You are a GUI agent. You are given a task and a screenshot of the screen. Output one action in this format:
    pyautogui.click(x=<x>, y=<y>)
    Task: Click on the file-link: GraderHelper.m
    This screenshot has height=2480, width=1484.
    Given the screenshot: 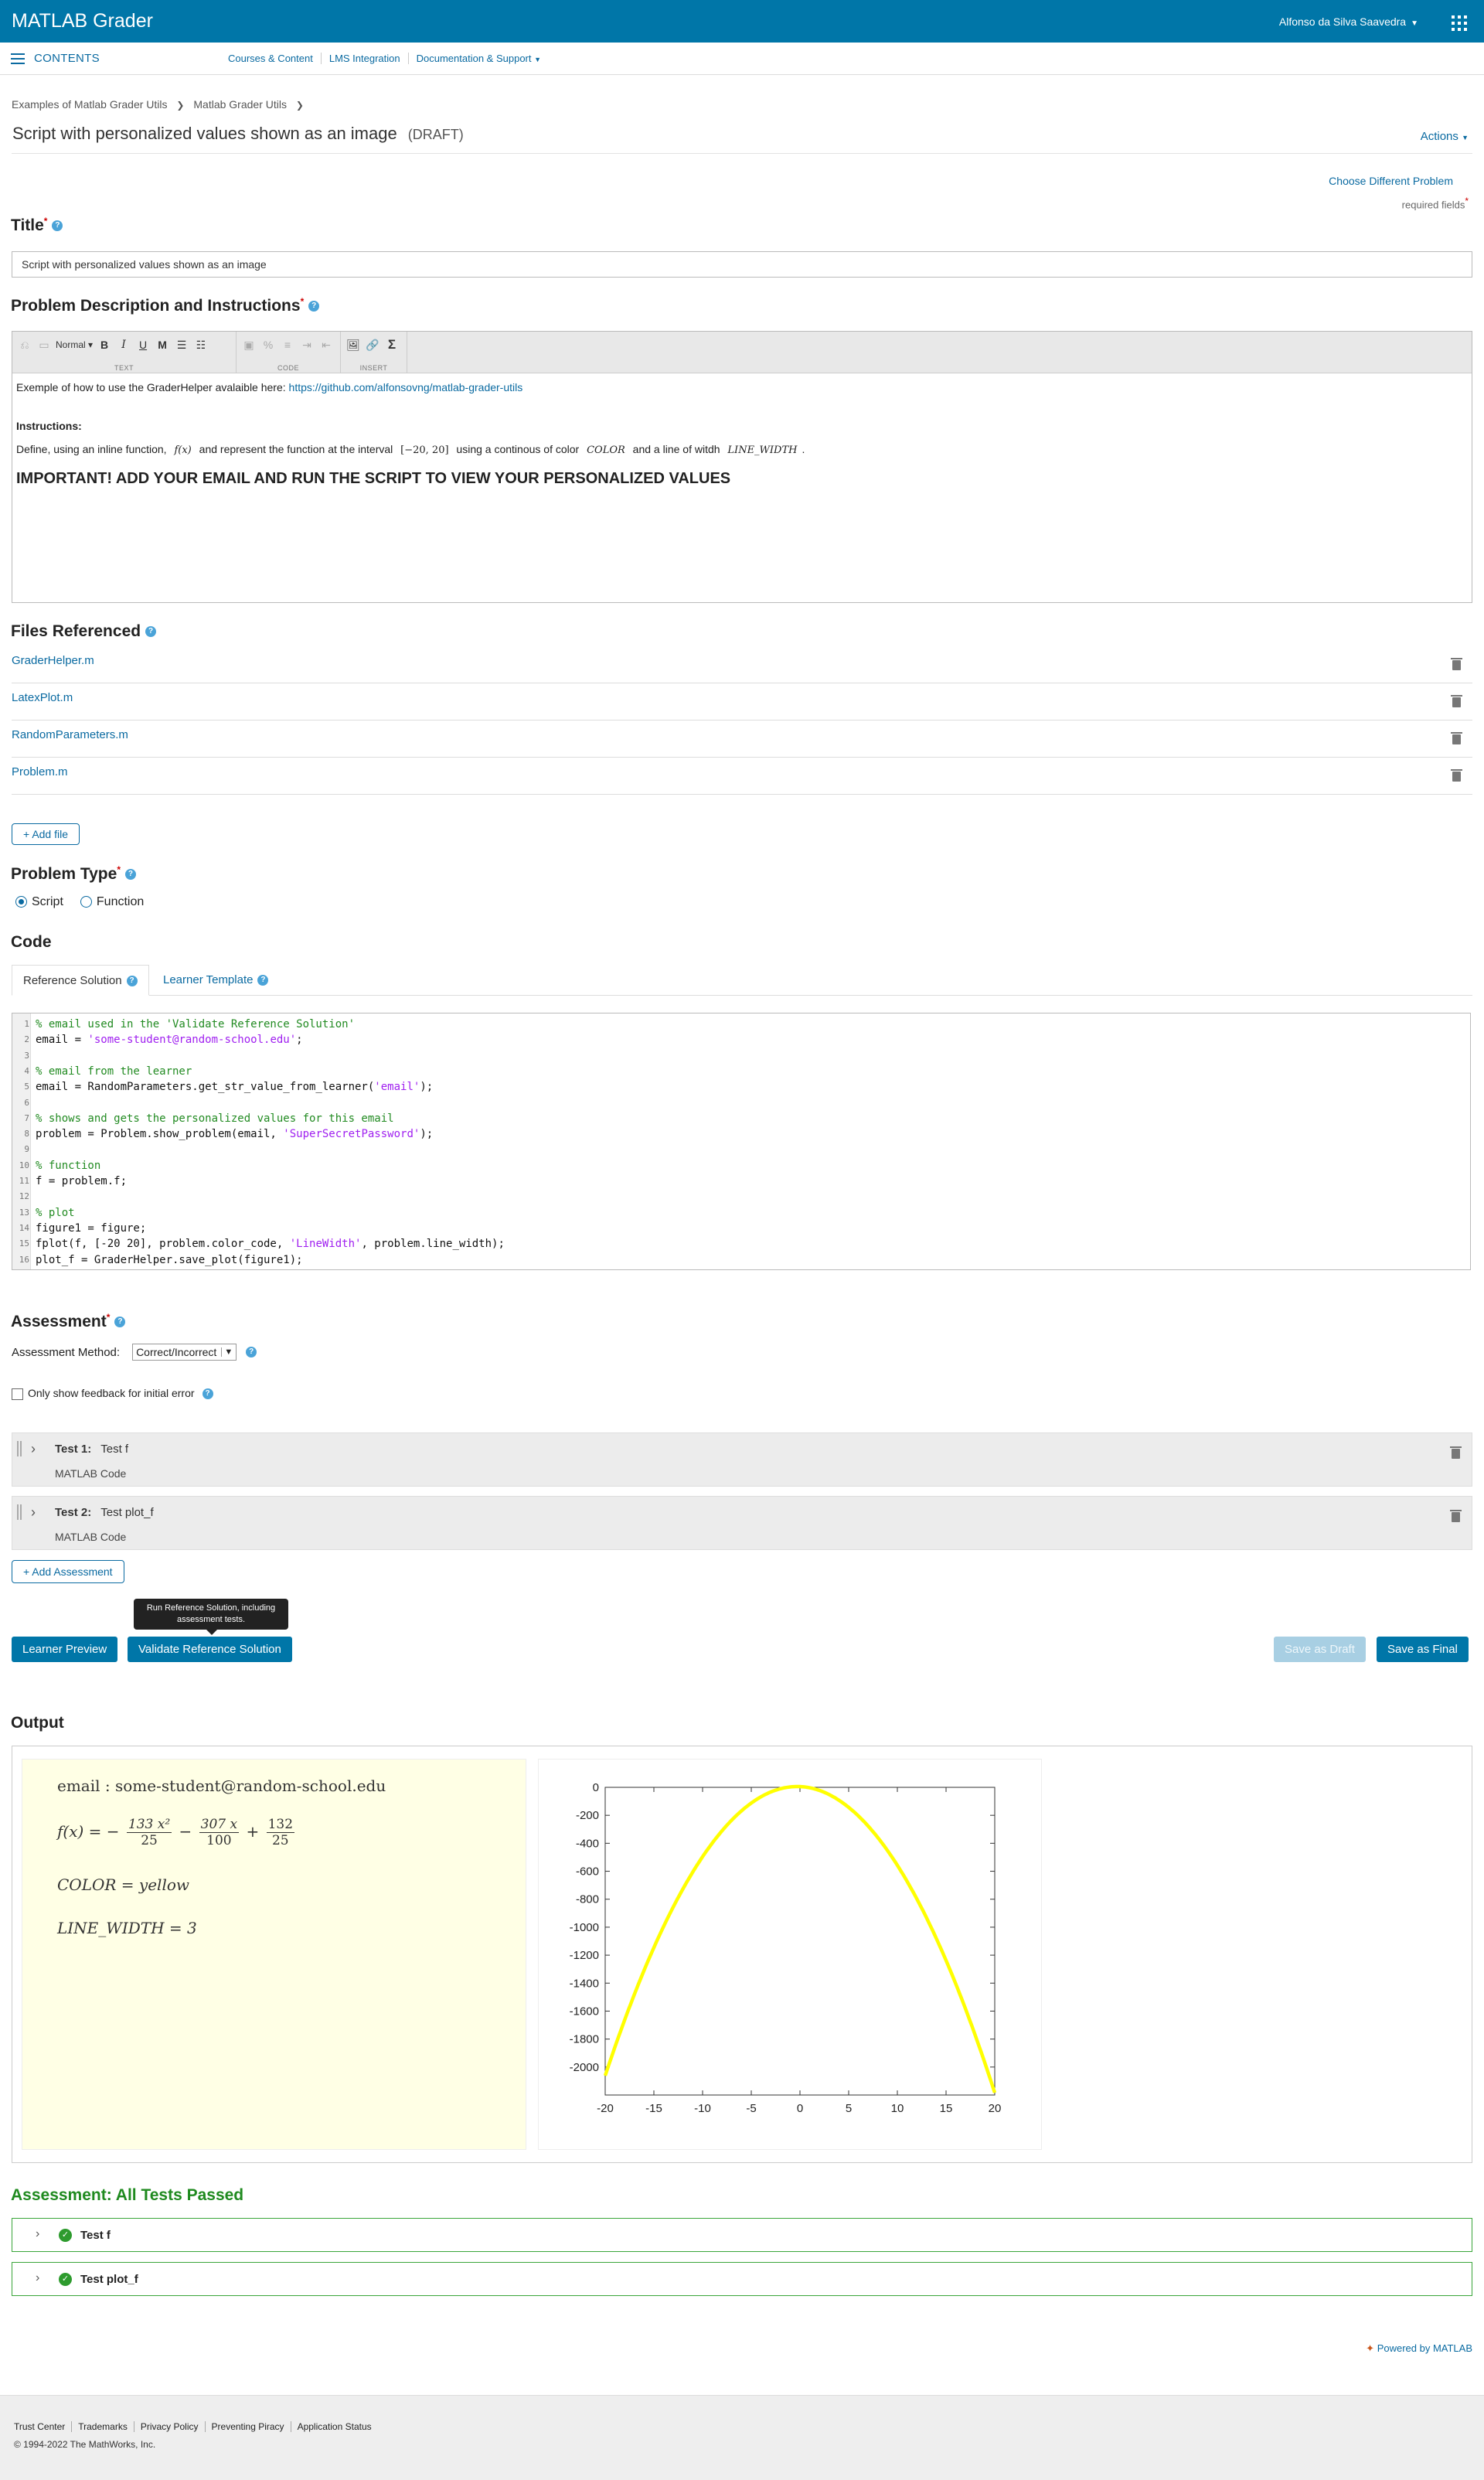 What is the action you would take?
    pyautogui.click(x=53, y=660)
    